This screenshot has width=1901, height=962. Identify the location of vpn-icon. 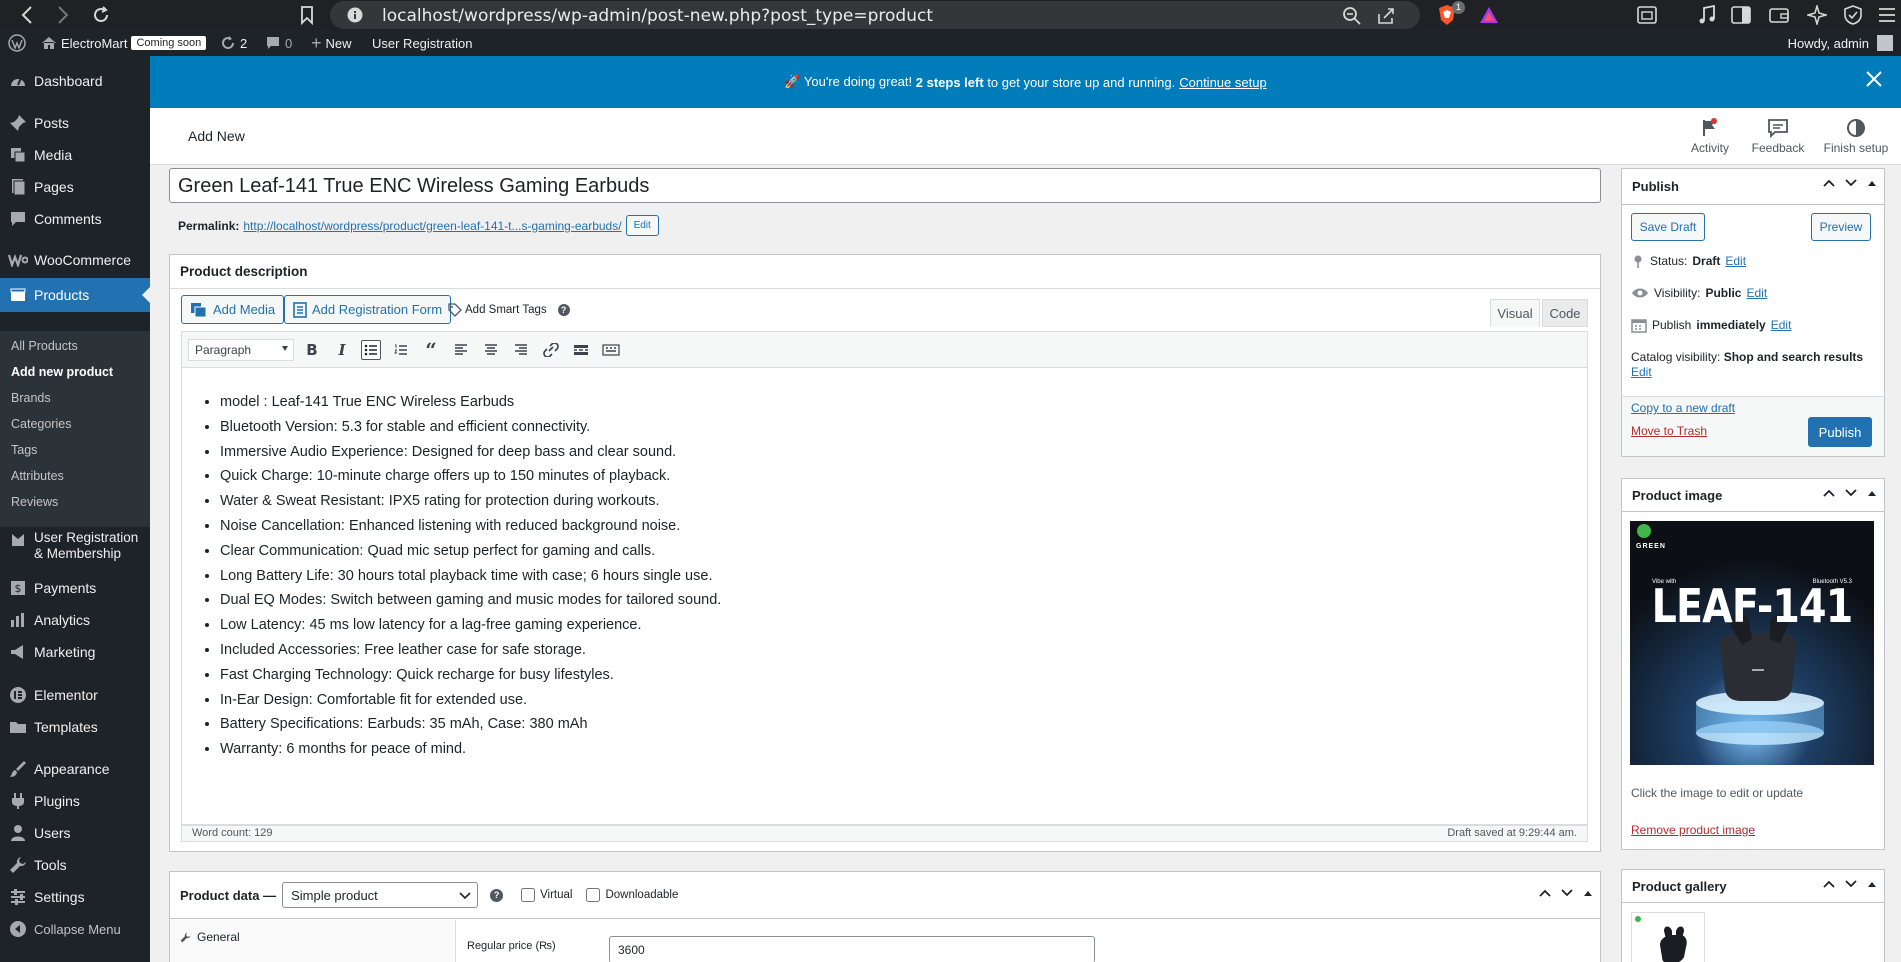
(1853, 15).